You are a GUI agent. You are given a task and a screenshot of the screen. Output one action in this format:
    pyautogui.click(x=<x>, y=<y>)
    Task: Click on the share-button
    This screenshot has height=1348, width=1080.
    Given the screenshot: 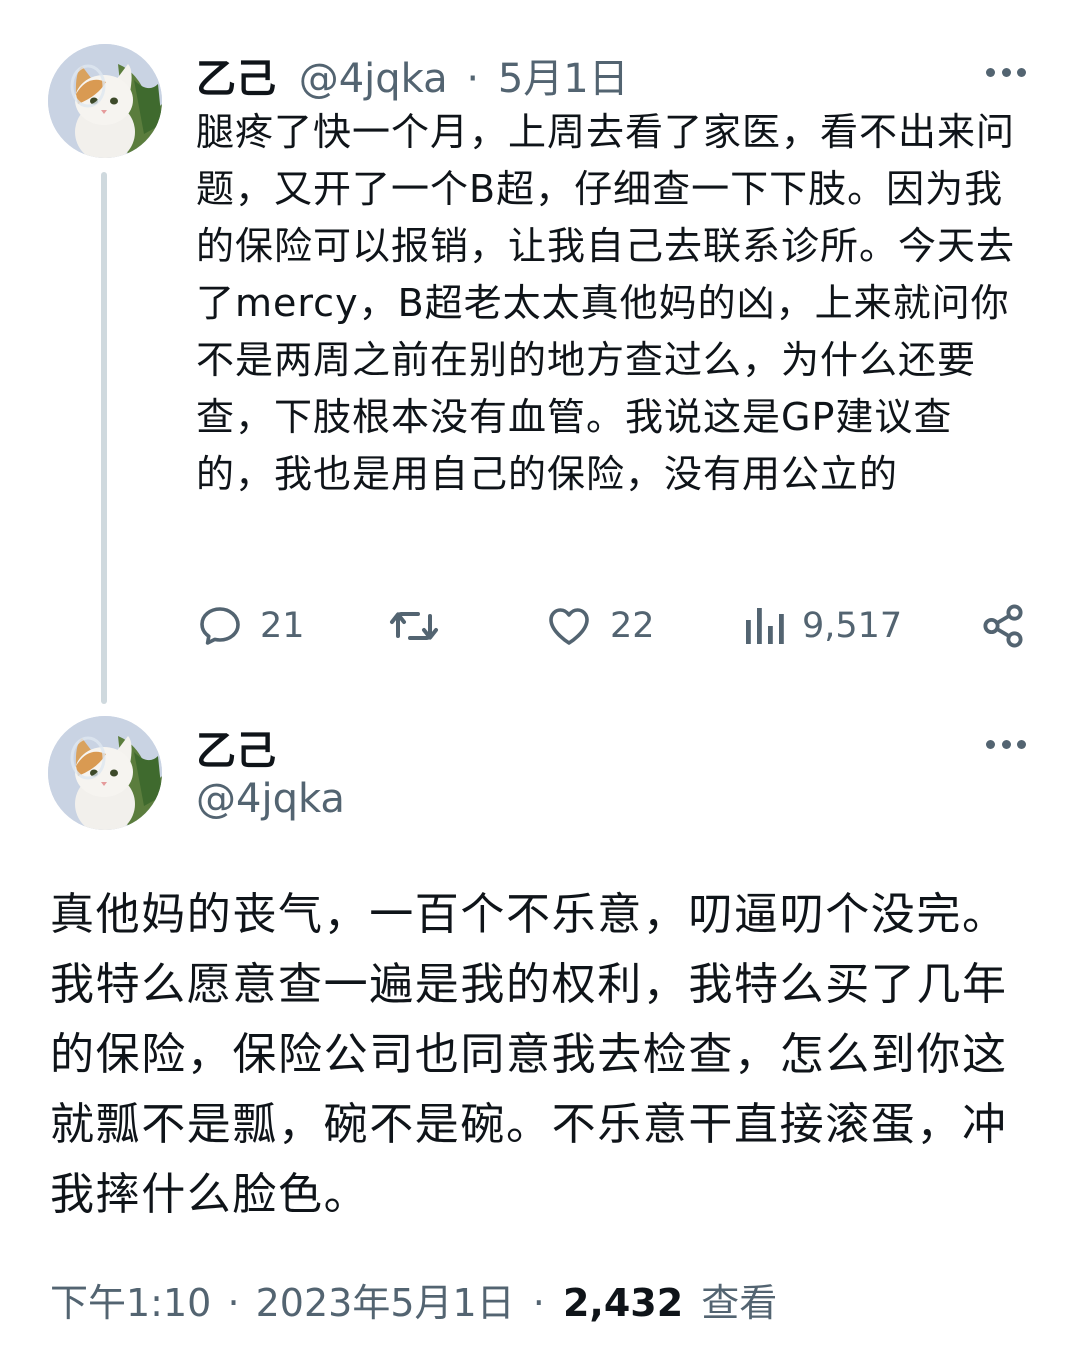 What is the action you would take?
    pyautogui.click(x=1003, y=626)
    